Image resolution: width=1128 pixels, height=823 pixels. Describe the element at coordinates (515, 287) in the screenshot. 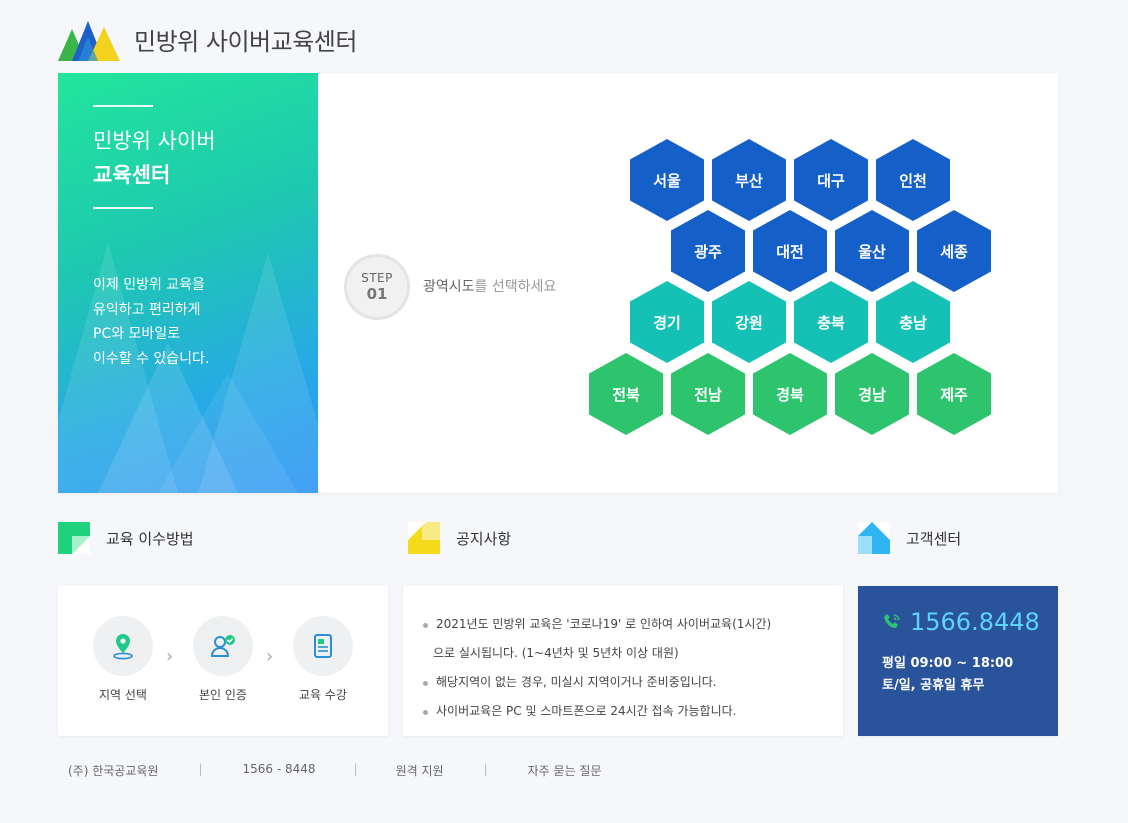

I see `step-instruction-rest: 를 선택하세요` at that location.